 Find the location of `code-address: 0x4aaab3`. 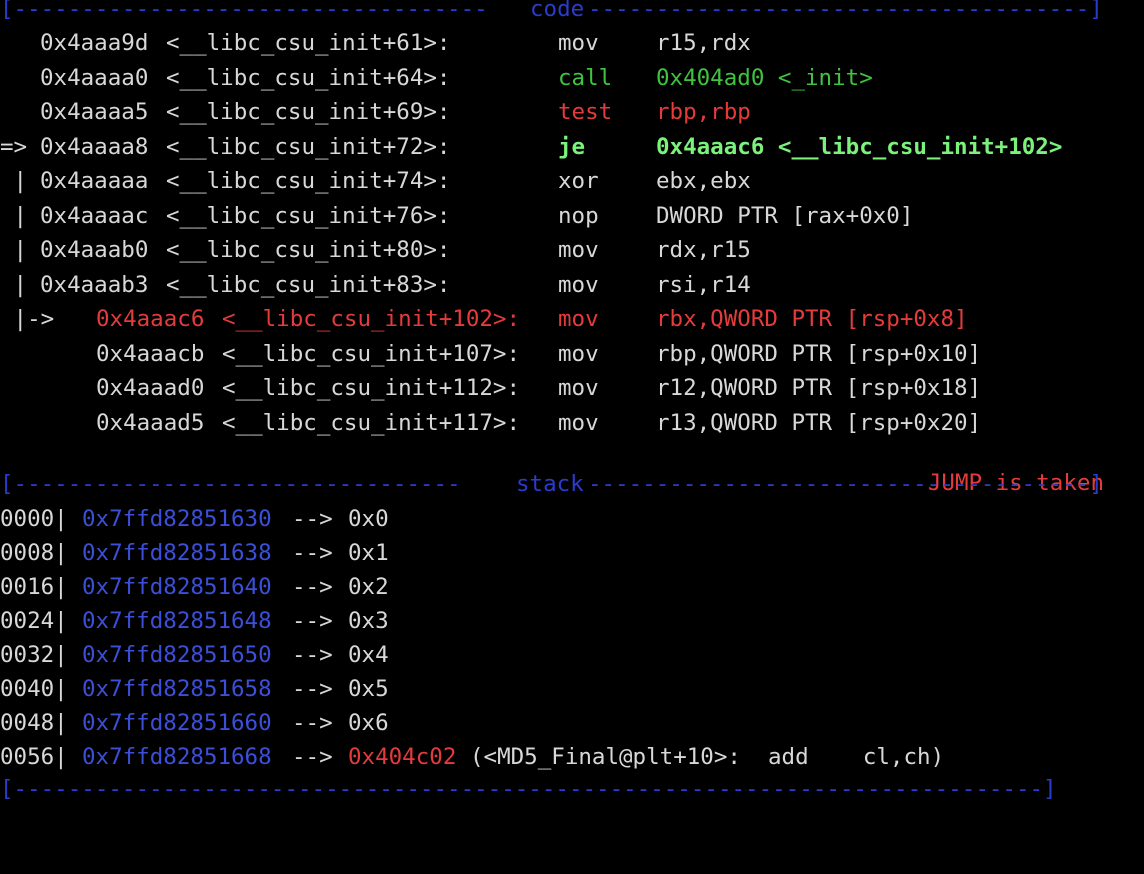

code-address: 0x4aaab3 is located at coordinates (94, 284).